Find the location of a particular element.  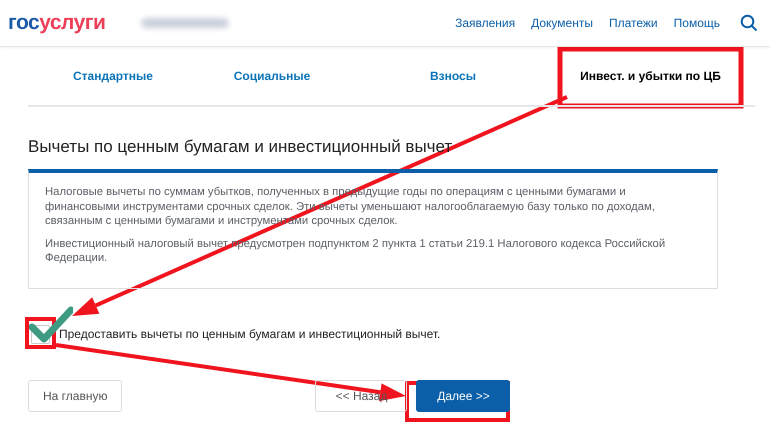

logo: госуслуги is located at coordinates (57, 23).